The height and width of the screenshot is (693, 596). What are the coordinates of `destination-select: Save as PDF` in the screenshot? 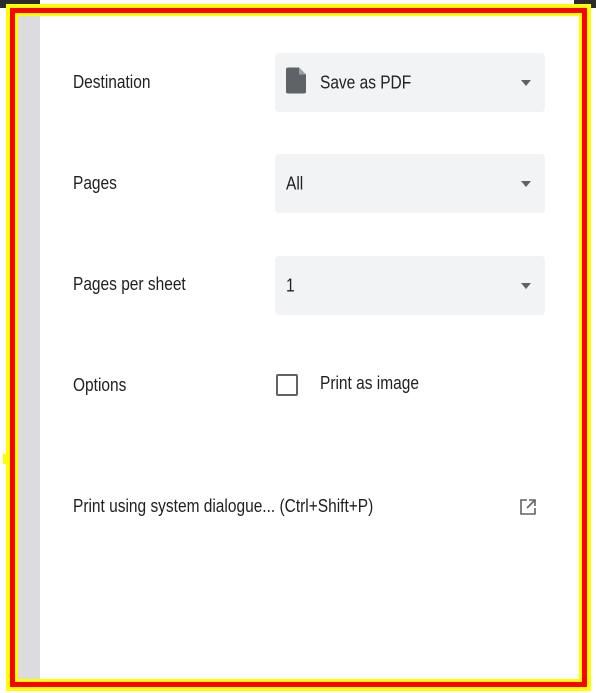 It's located at (410, 82).